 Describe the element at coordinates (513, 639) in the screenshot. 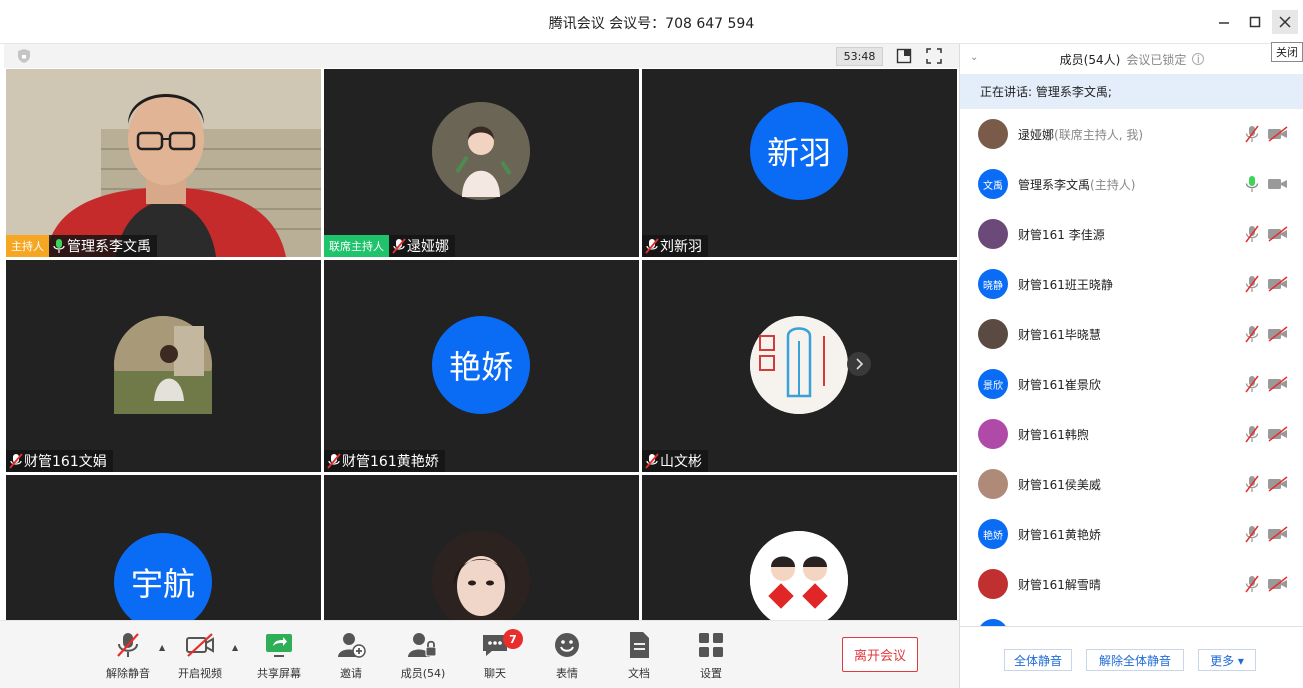

I see `chat-unread-badge: 7` at that location.